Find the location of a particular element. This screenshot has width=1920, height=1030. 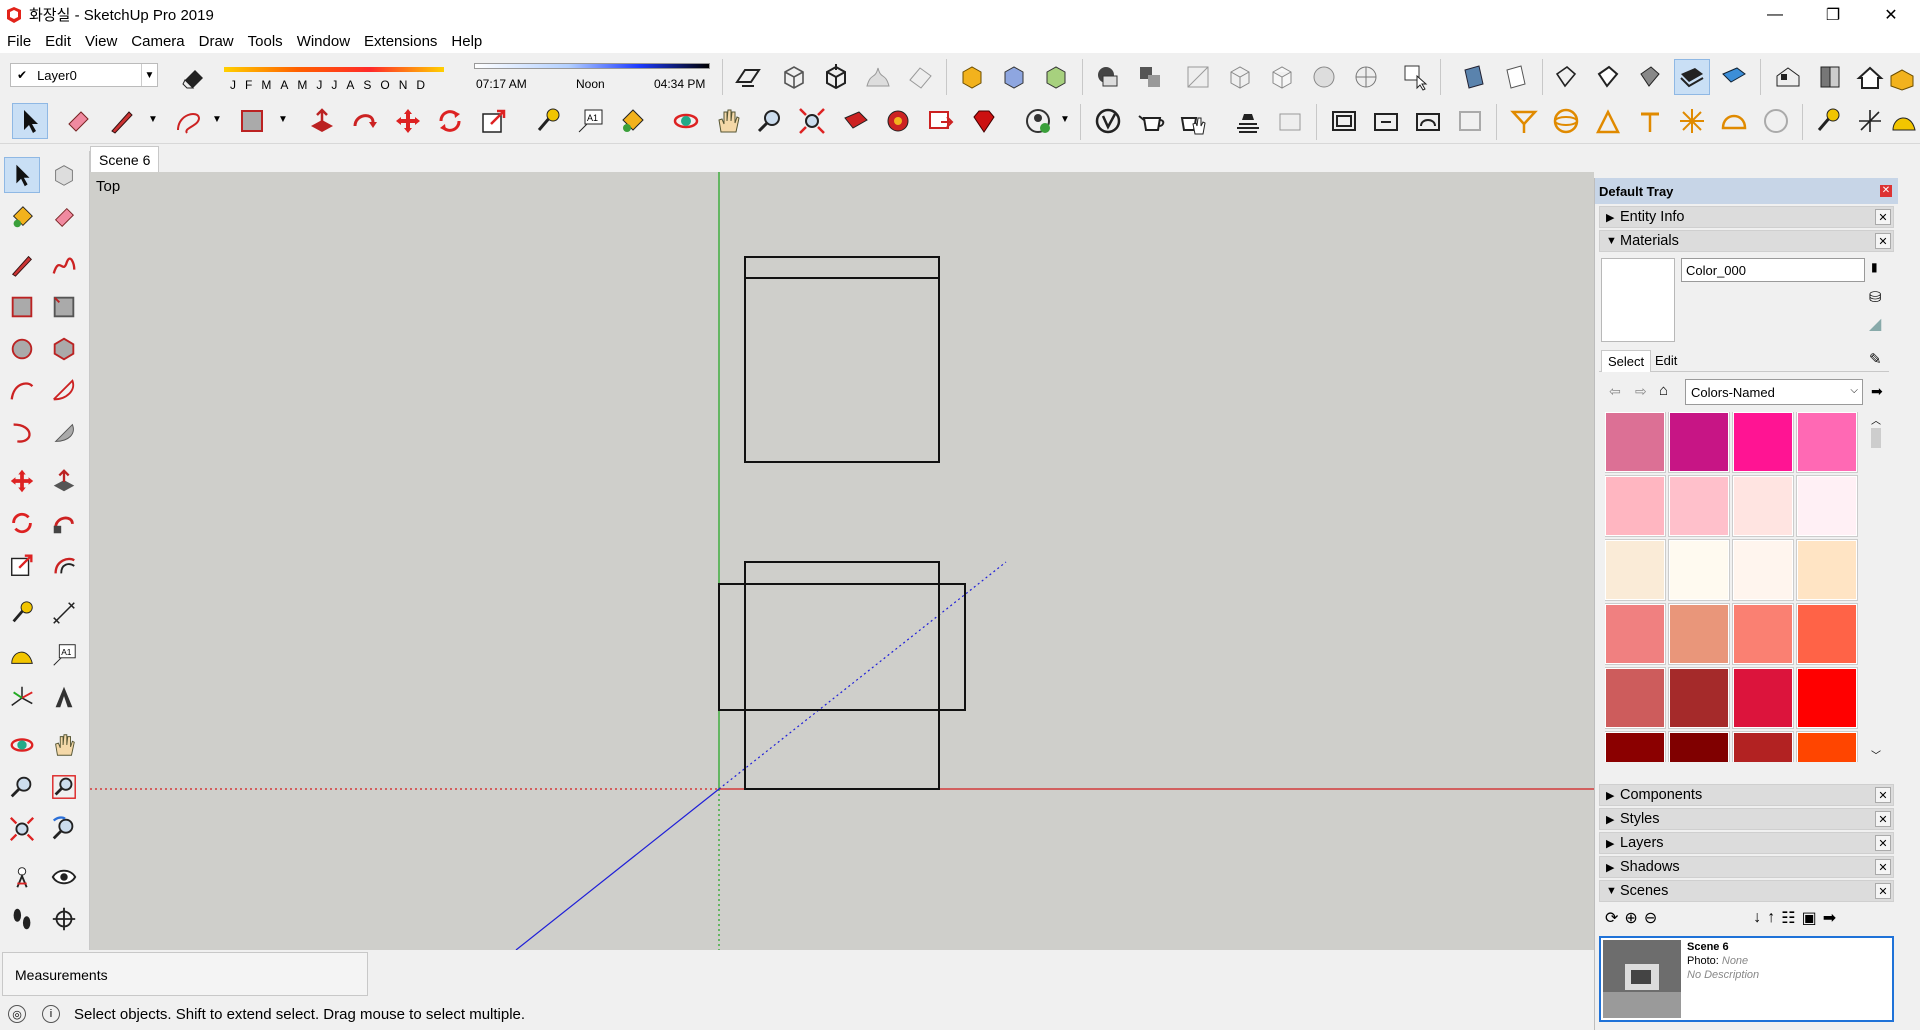

3d-text-tool is located at coordinates (64, 697).